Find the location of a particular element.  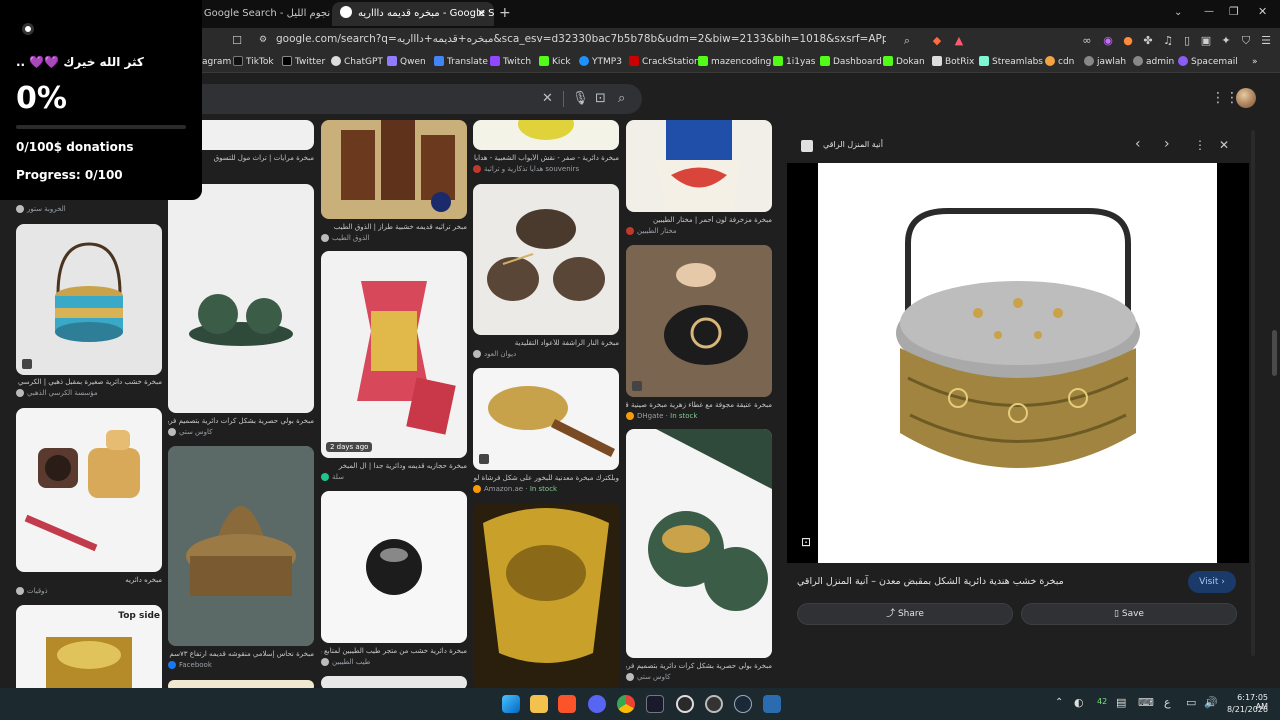

tray-chevron-icon: ⌃ is located at coordinates (1059, 702).